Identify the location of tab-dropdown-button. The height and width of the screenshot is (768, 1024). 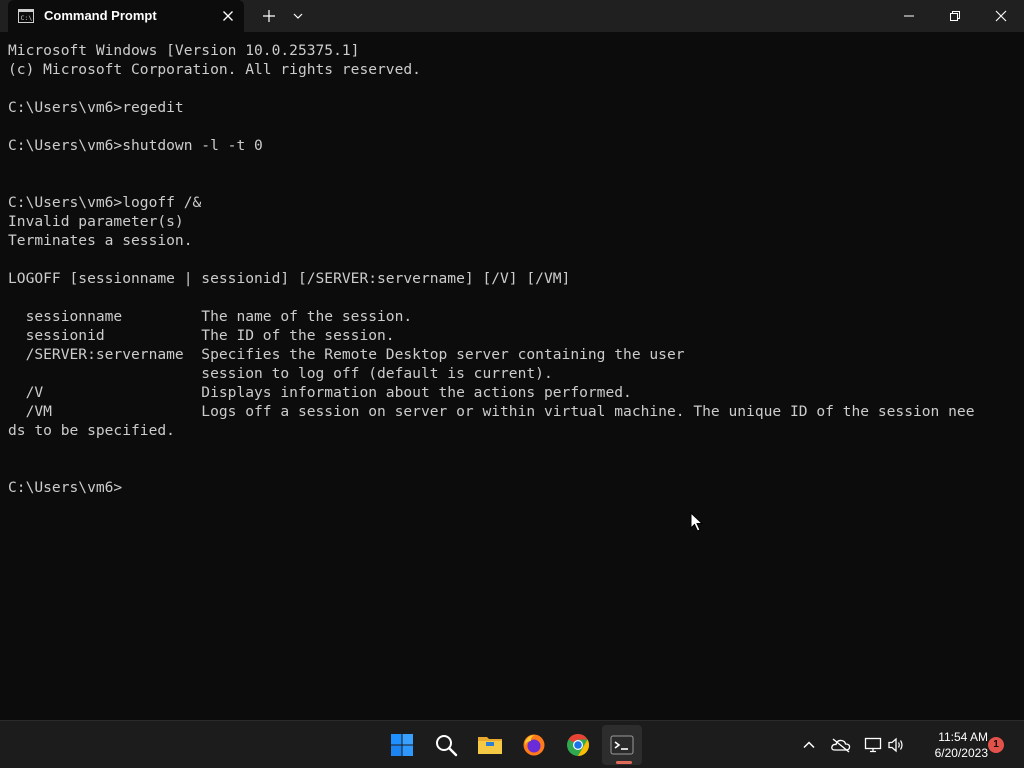
(298, 16).